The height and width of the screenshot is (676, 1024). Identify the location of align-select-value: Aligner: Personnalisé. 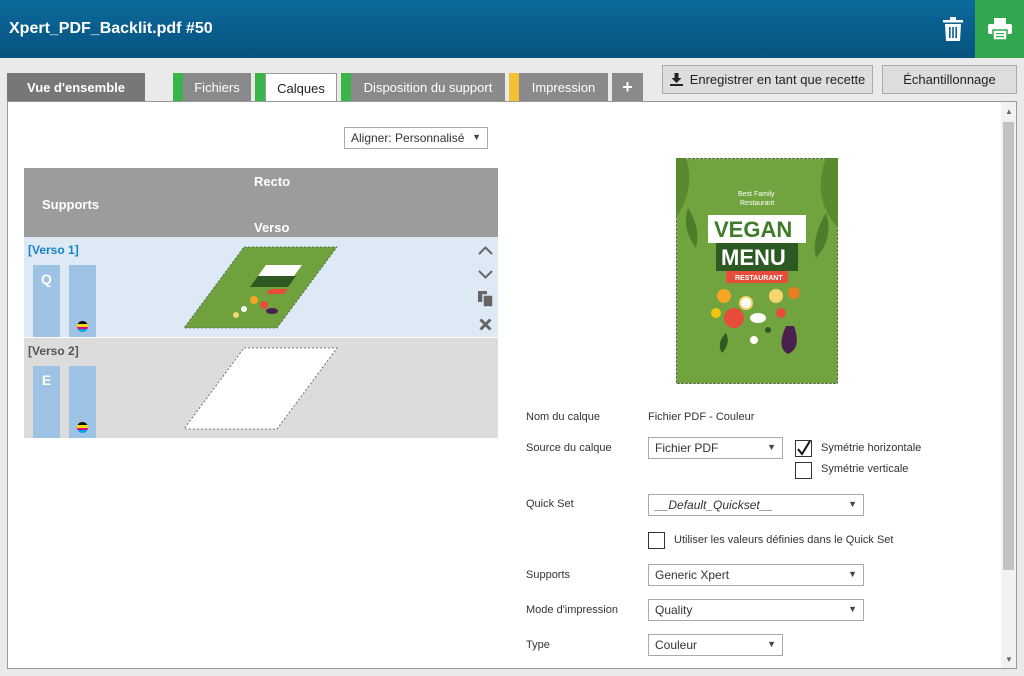
(408, 138).